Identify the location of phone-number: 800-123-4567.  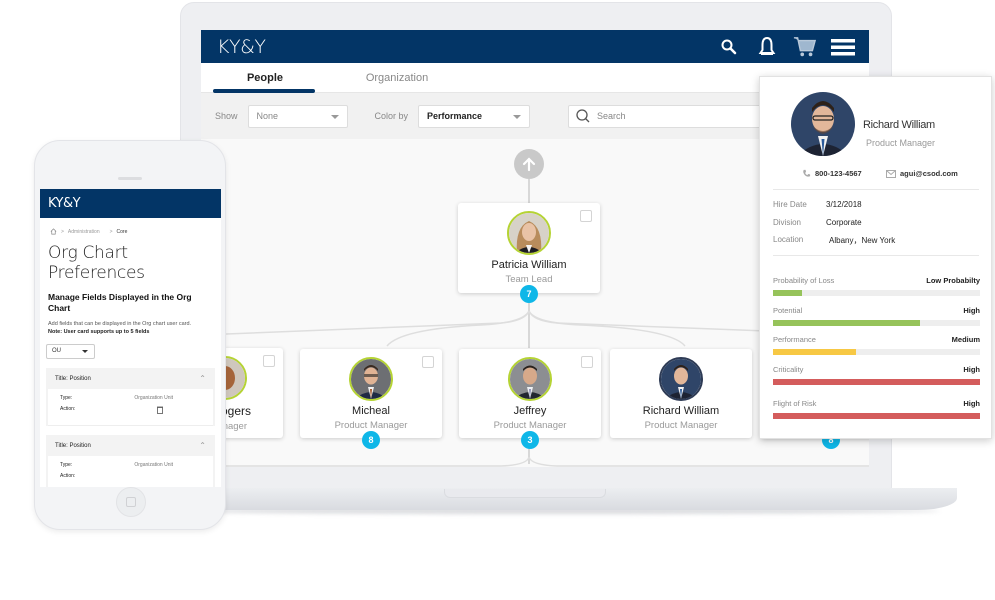
(838, 173).